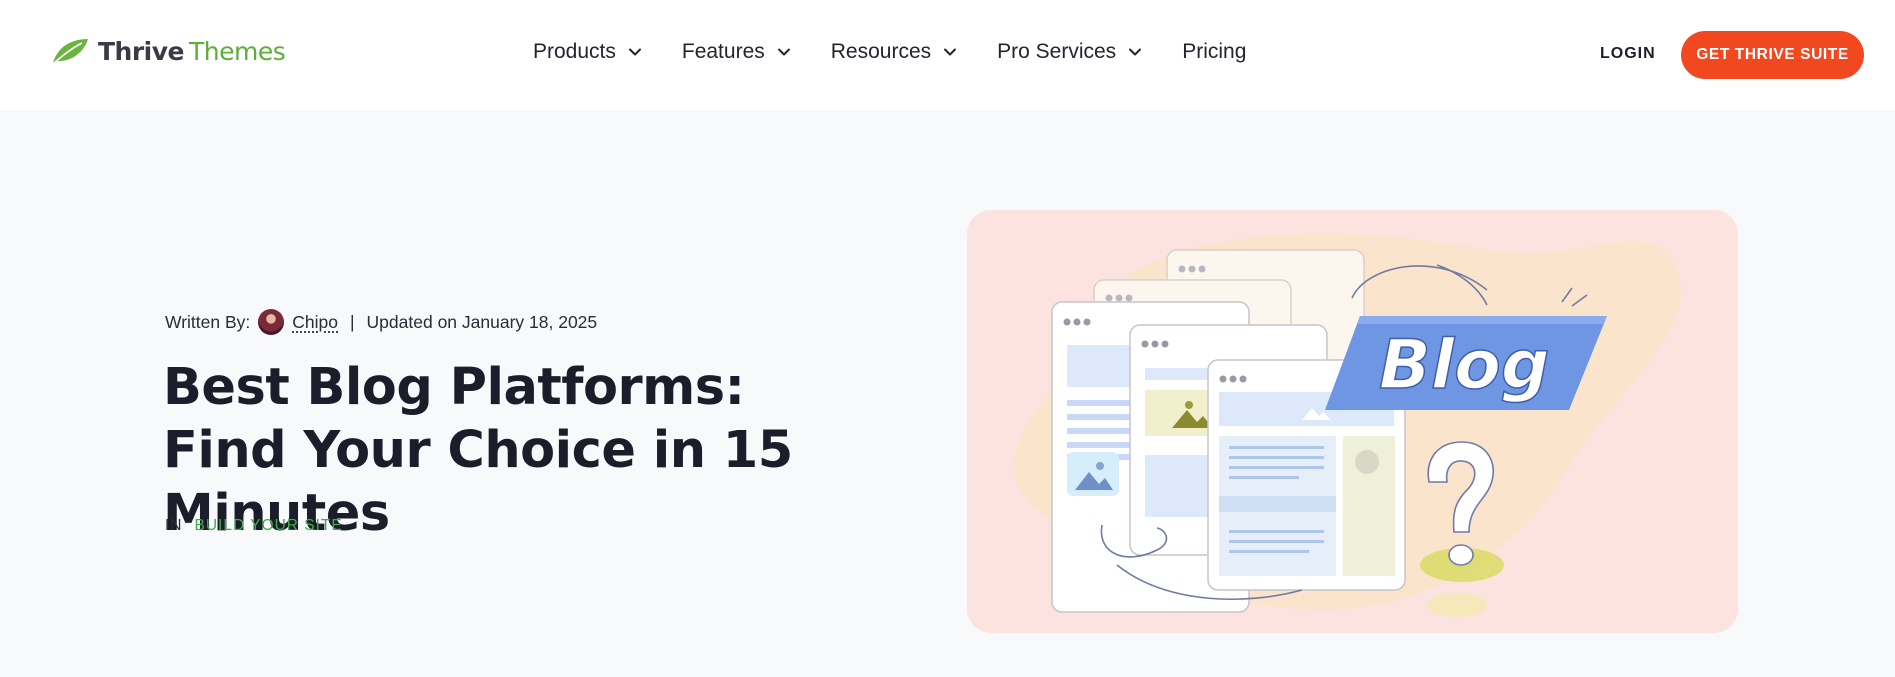  Describe the element at coordinates (271, 322) in the screenshot. I see `author-avatar` at that location.